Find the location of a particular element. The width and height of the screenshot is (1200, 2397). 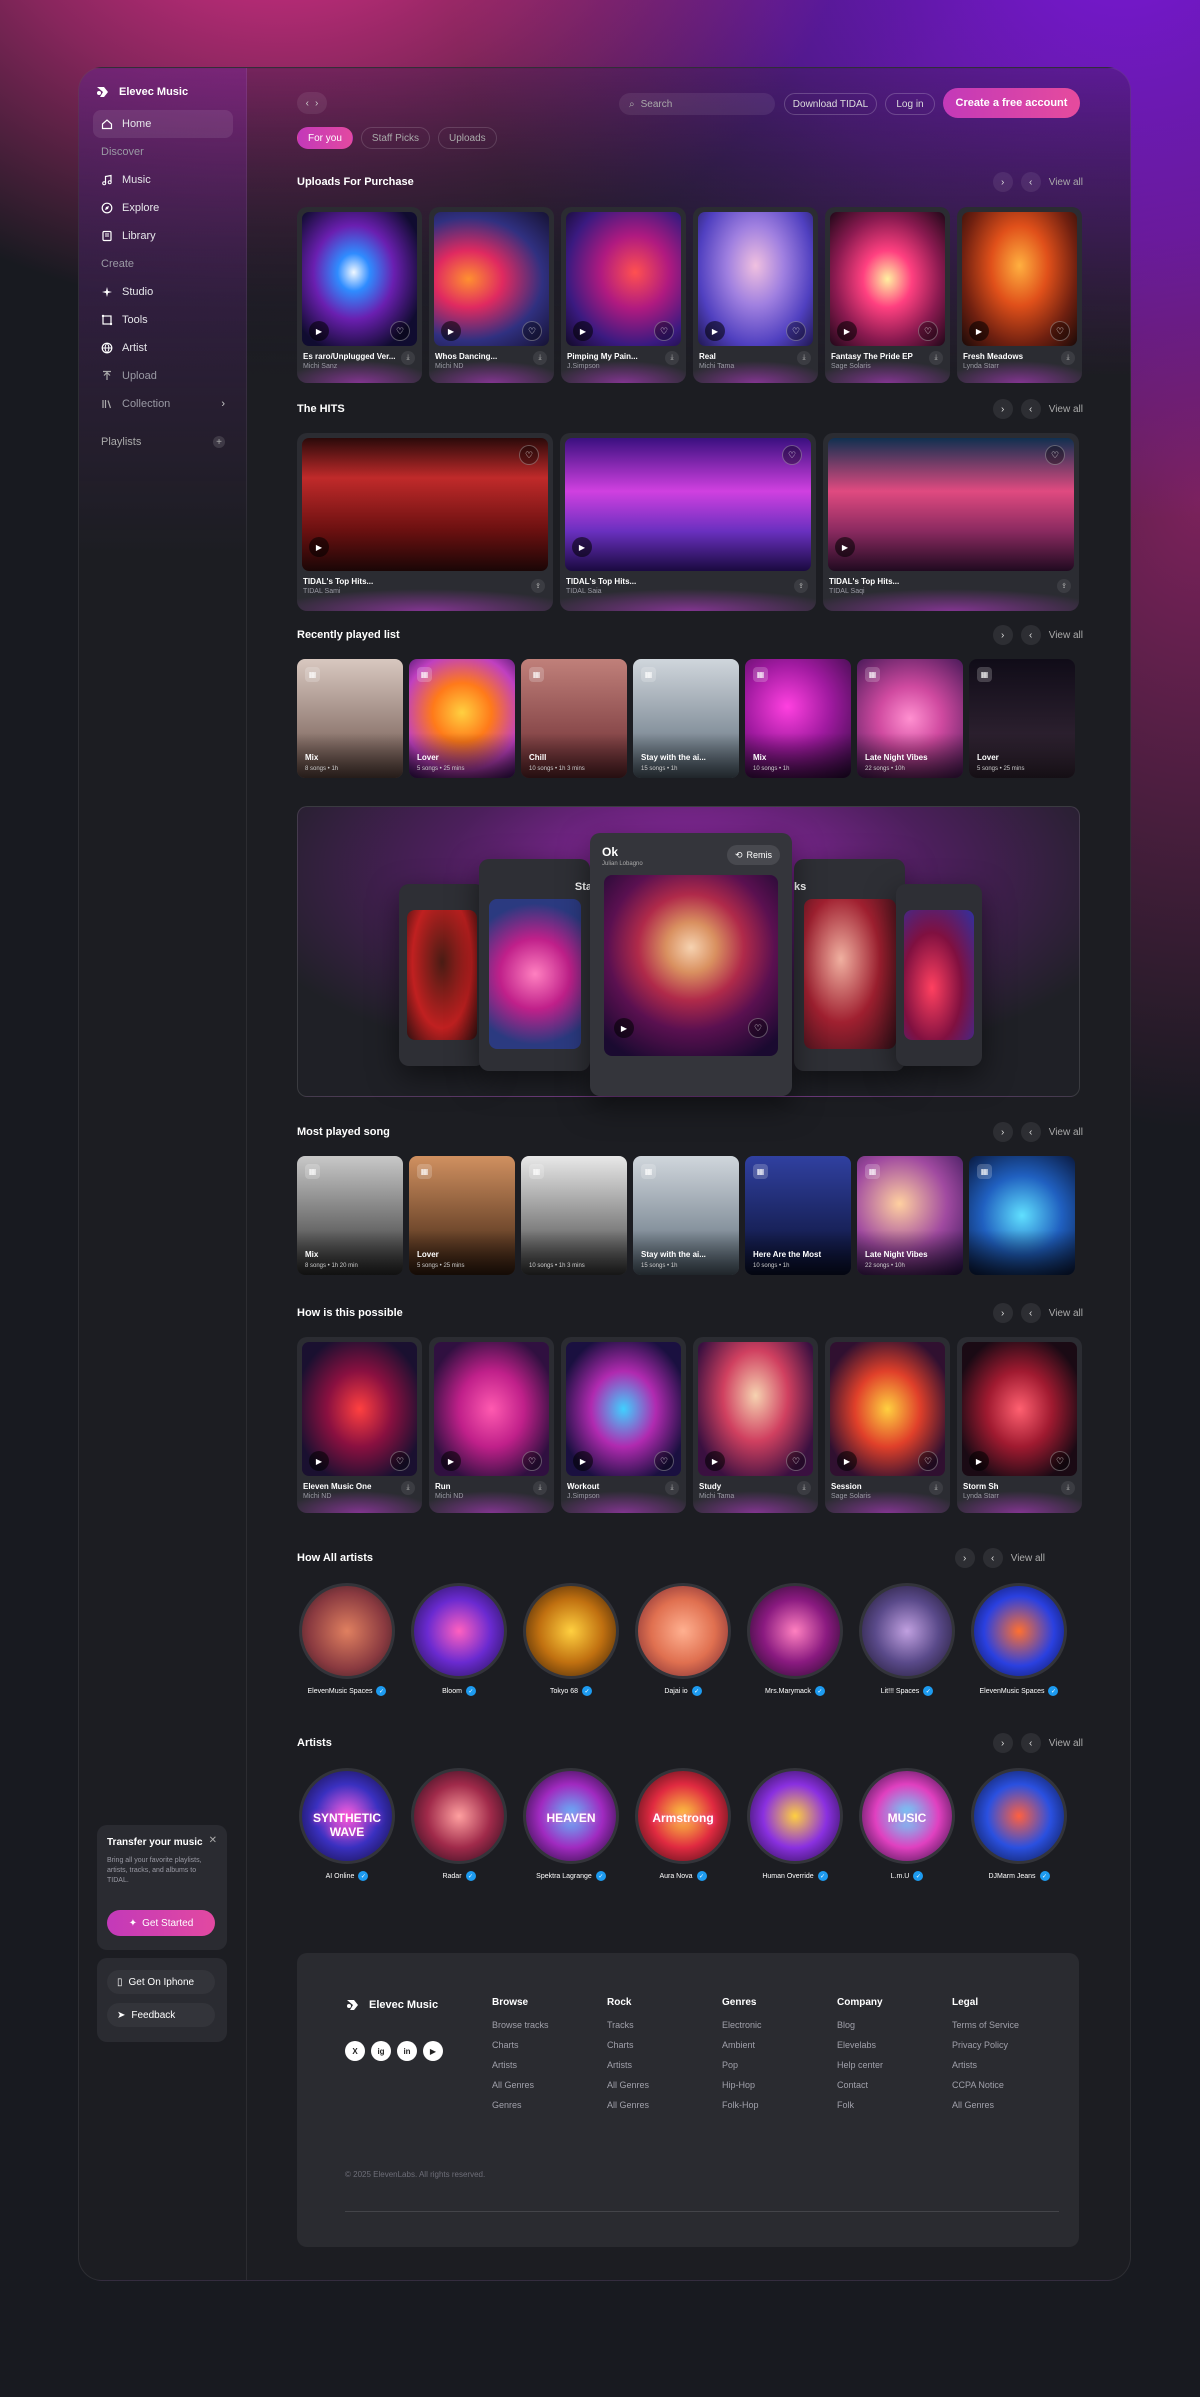

footer-link: Folk is located at coordinates (860, 2110).